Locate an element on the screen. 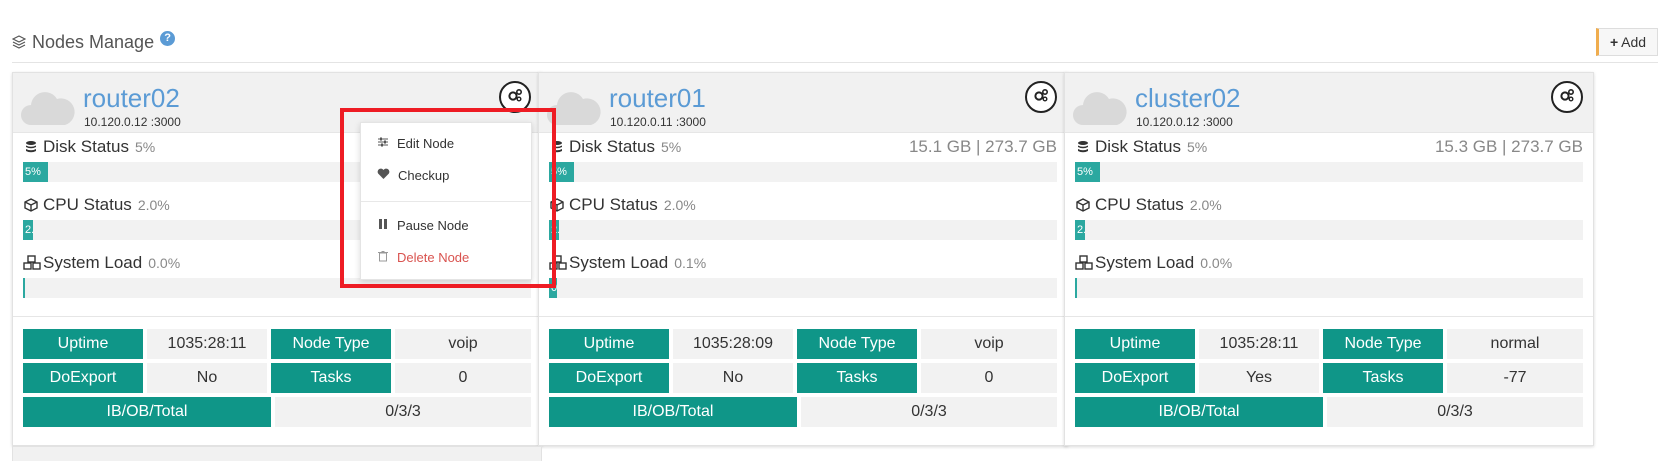 The height and width of the screenshot is (461, 1664). node-name: router01 is located at coordinates (657, 98).